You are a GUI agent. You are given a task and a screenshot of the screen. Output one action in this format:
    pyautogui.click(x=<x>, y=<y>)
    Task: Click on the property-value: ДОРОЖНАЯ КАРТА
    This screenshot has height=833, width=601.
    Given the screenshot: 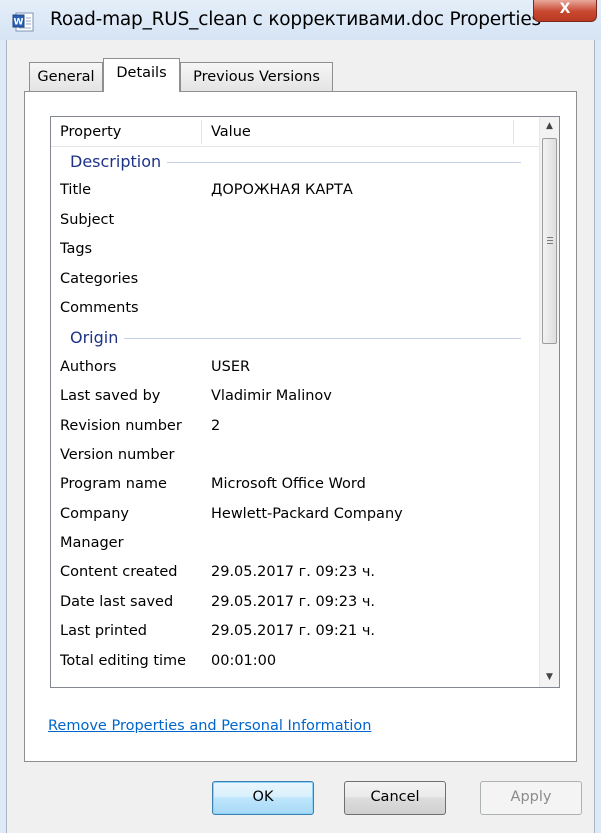 What is the action you would take?
    pyautogui.click(x=282, y=190)
    